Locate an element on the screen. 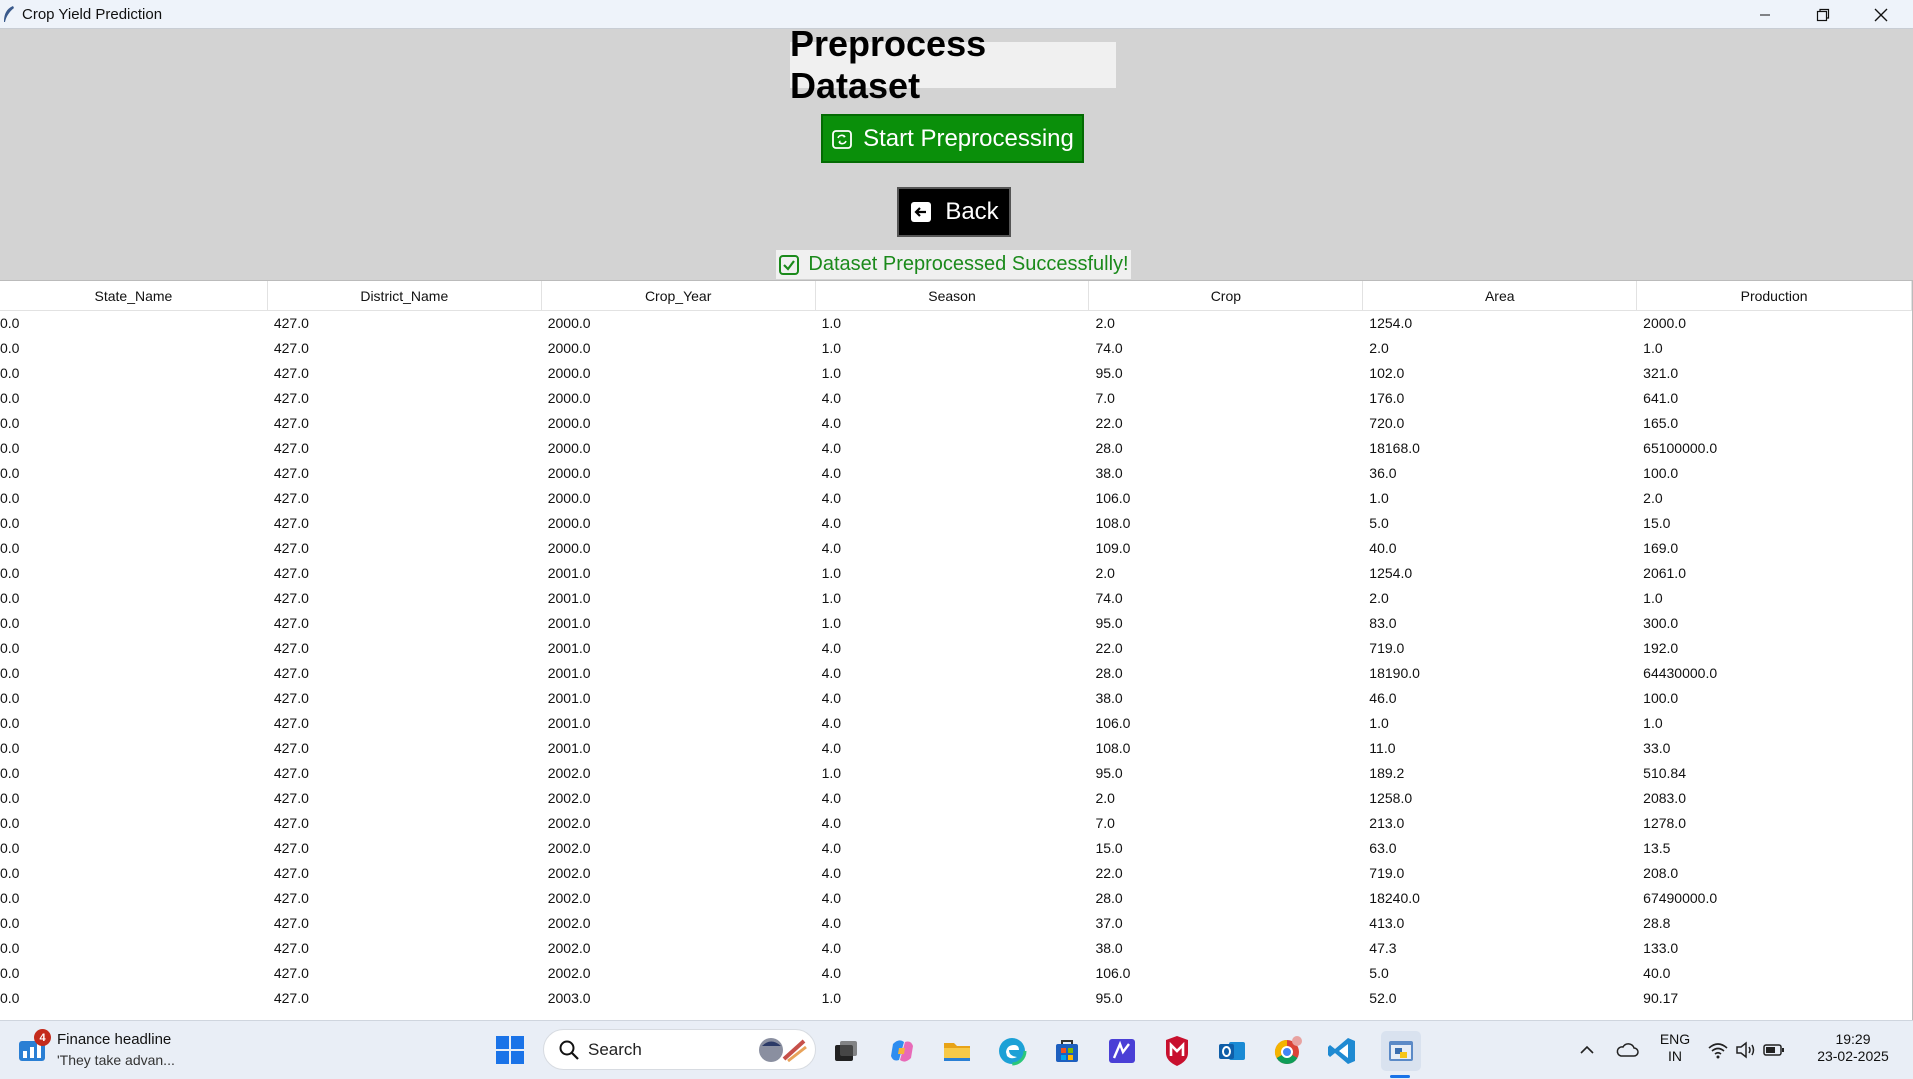 The image size is (1913, 1079). table-row: 0.0 427.0 2000.0 4.0 108.0 5.0 15.0 is located at coordinates (956, 523).